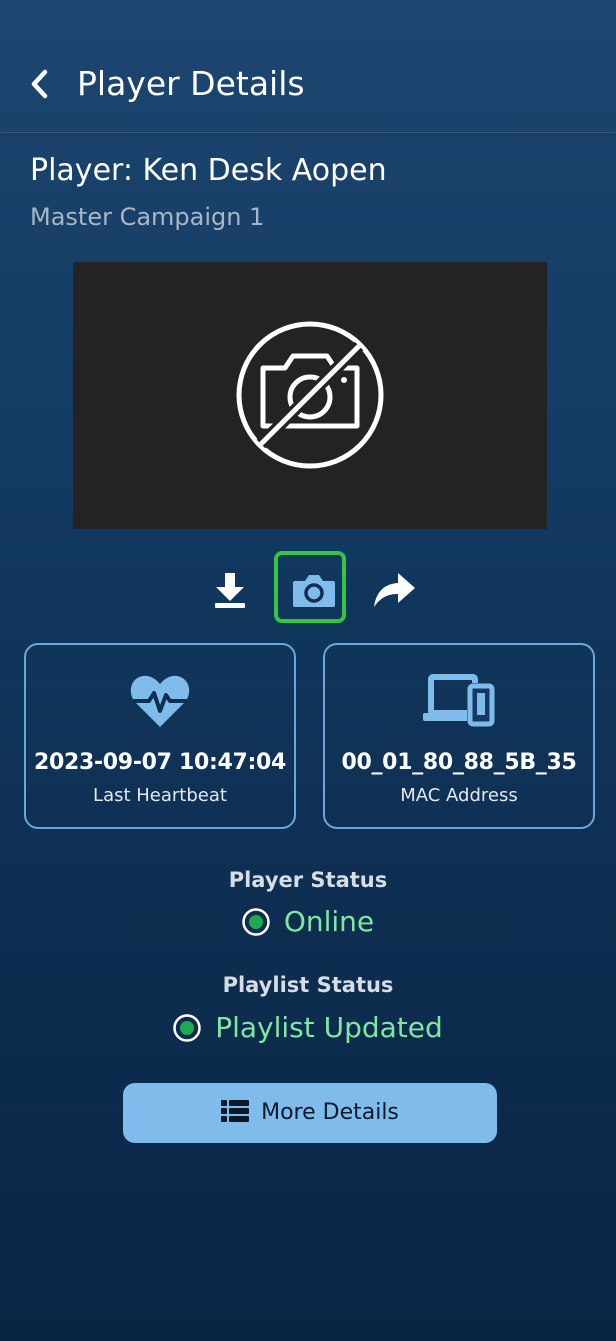 The height and width of the screenshot is (1341, 616). What do you see at coordinates (459, 700) in the screenshot?
I see `devices-icon` at bounding box center [459, 700].